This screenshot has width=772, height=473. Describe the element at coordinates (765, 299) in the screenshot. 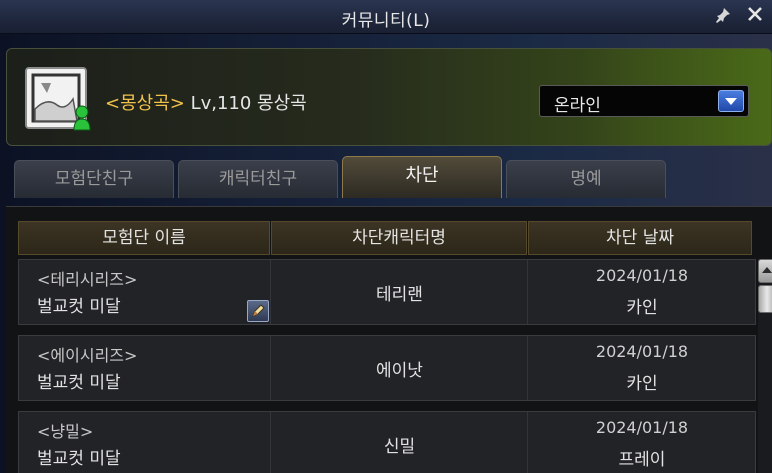

I see `scroll-thumb` at that location.